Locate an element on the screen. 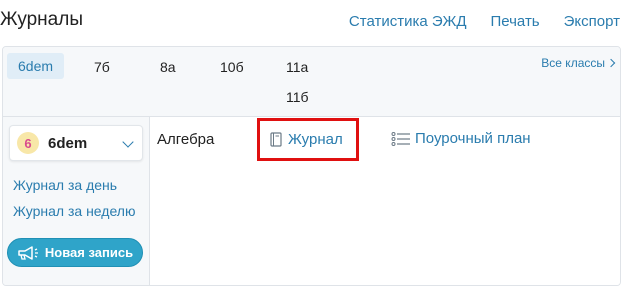  class-tab-7b: 7б is located at coordinates (102, 67).